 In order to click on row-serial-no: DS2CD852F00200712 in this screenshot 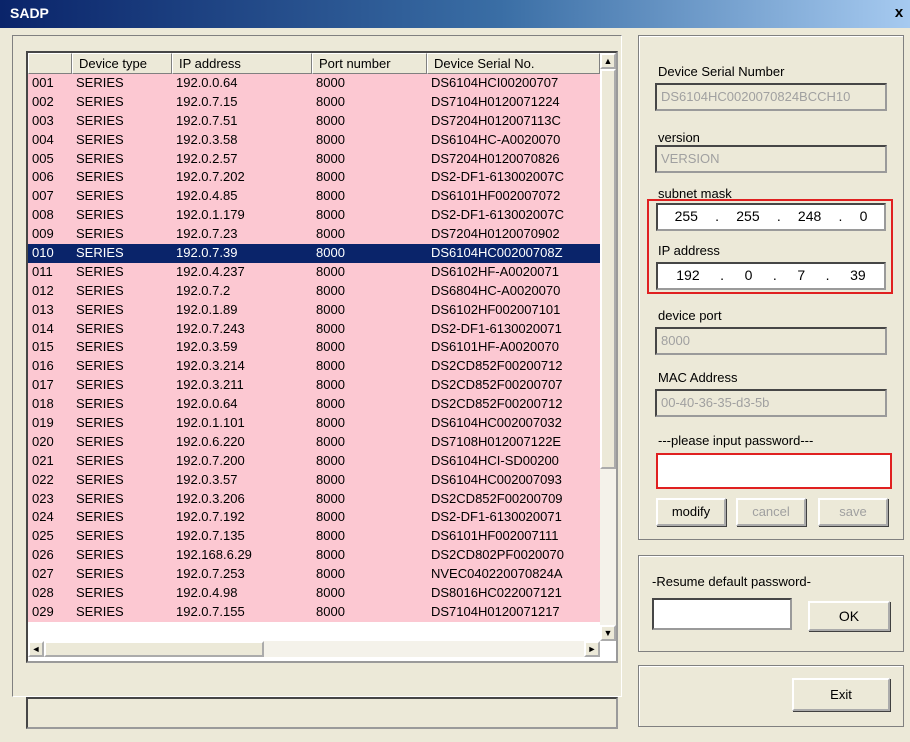, I will do `click(497, 404)`.